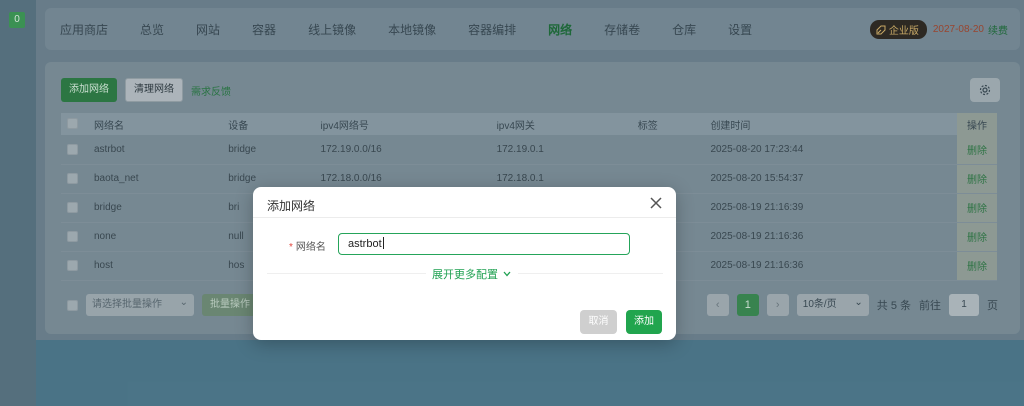 The width and height of the screenshot is (1024, 406). What do you see at coordinates (465, 275) in the screenshot?
I see `expand-label: 展开更多配置` at bounding box center [465, 275].